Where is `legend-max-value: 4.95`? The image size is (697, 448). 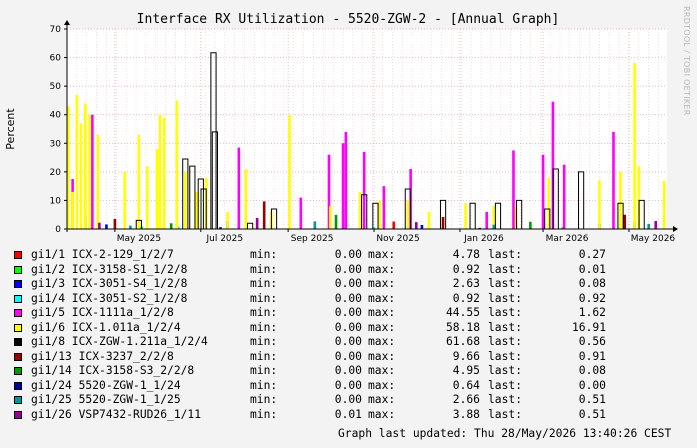 legend-max-value: 4.95 is located at coordinates (466, 370).